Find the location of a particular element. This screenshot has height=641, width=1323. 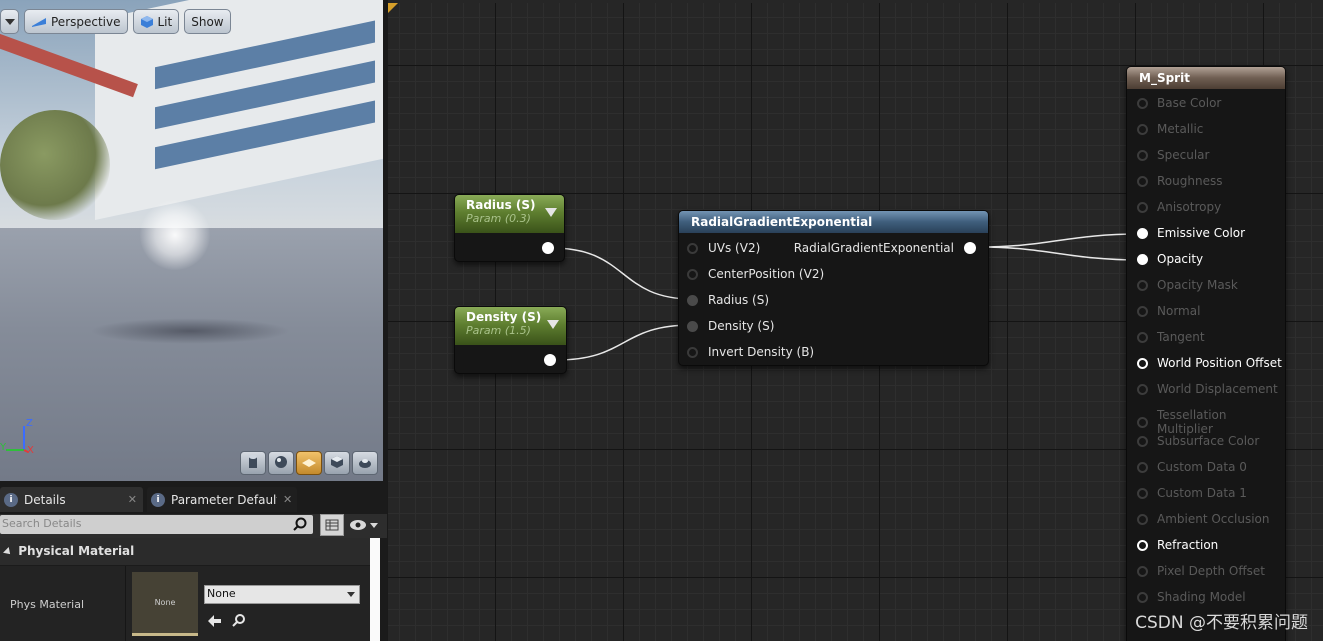

param-node-density: Density (S) Param (1.5) is located at coordinates (510, 340).